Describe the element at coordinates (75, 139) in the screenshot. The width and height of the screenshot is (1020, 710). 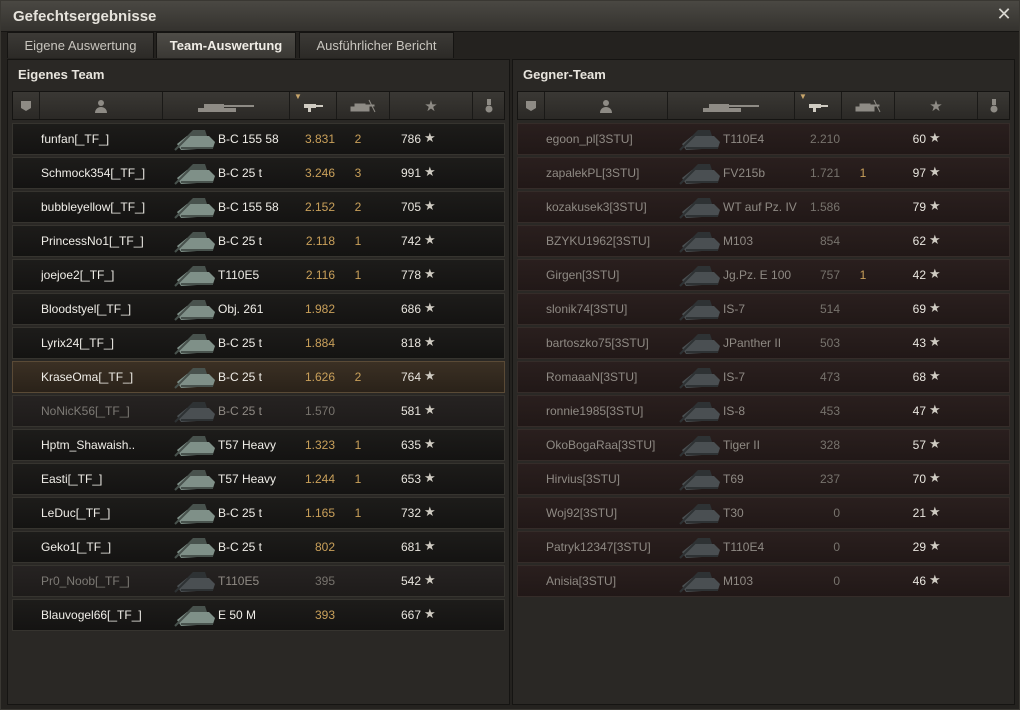
I see `player-name: funfan[_TF_]` at that location.